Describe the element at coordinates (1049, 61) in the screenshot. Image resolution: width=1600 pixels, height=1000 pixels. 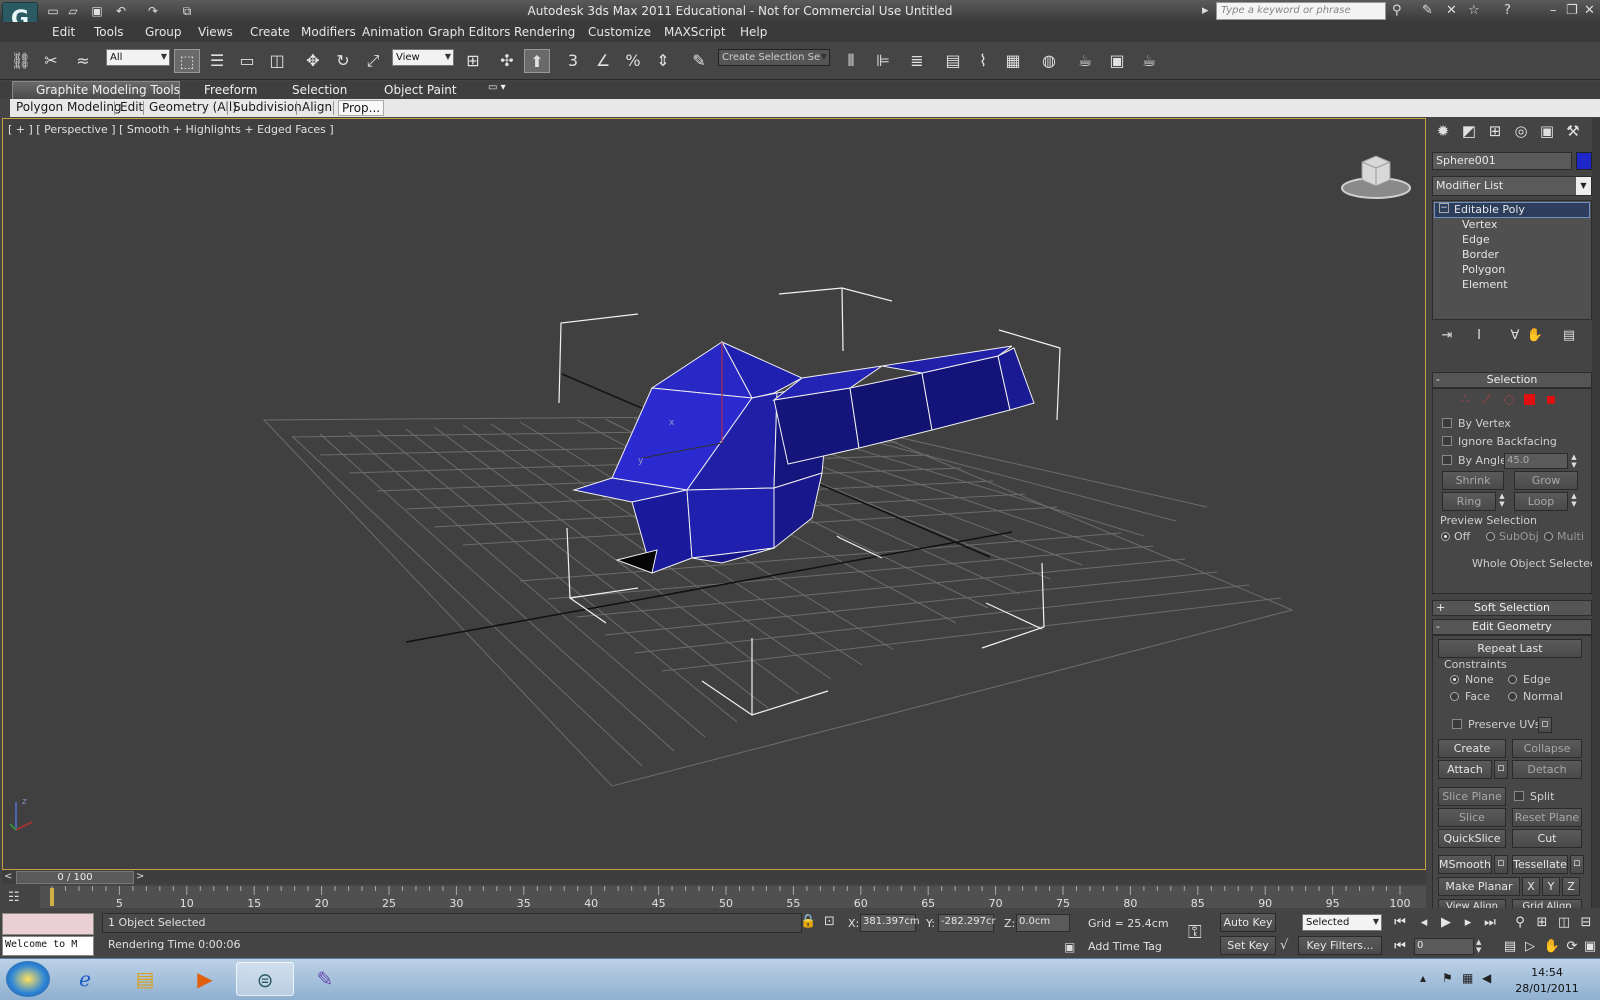
I see `material-editor-icon: ◍` at that location.